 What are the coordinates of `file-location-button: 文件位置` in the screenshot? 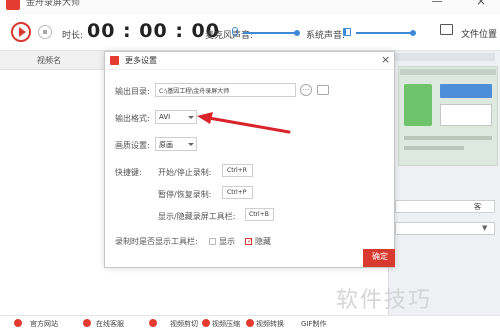 It's located at (479, 33).